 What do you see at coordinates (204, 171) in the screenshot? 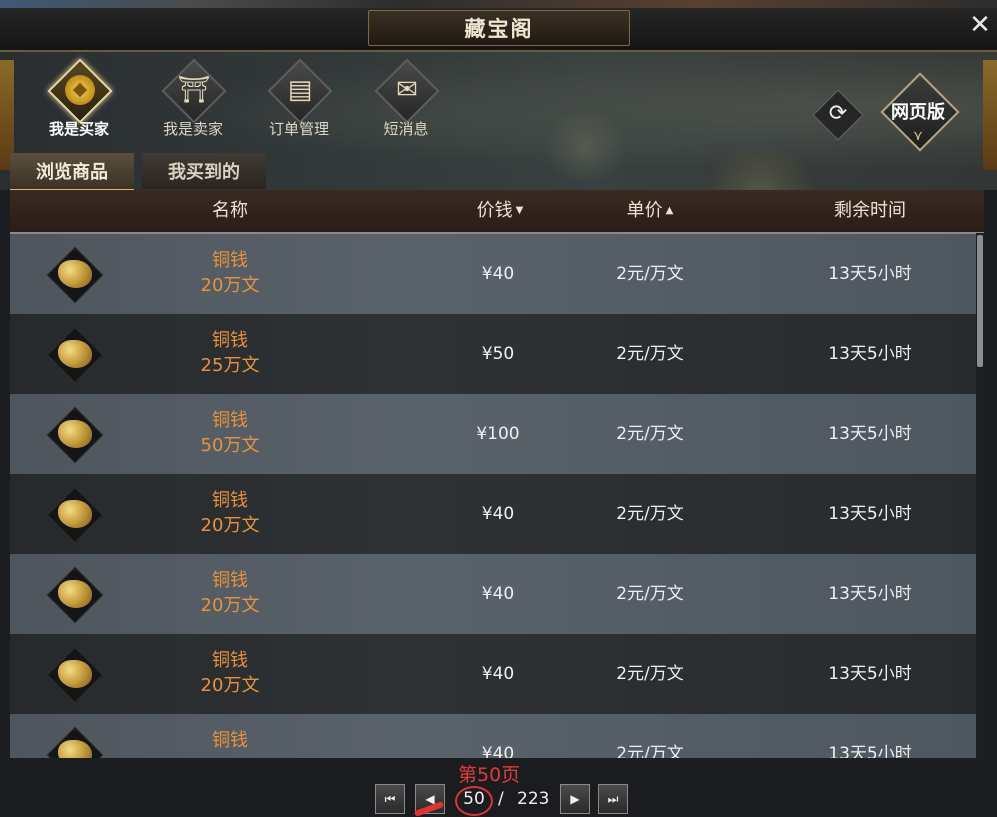
I see `tab-purchased: 我买到的` at bounding box center [204, 171].